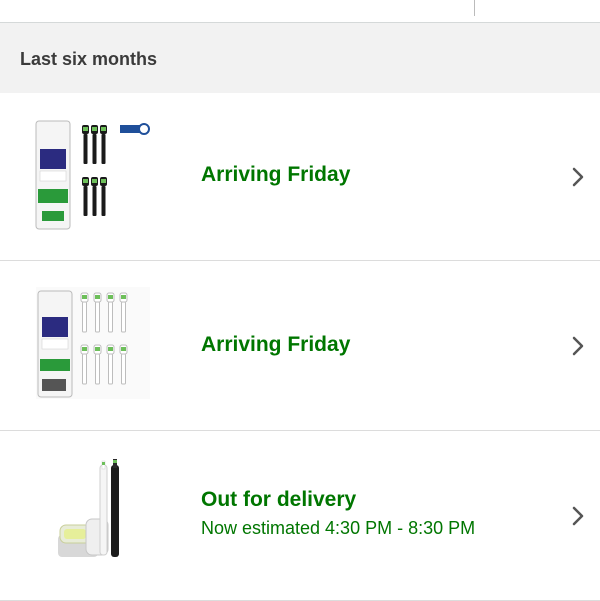  Describe the element at coordinates (89, 58) in the screenshot. I see `section-title: Last six months` at that location.